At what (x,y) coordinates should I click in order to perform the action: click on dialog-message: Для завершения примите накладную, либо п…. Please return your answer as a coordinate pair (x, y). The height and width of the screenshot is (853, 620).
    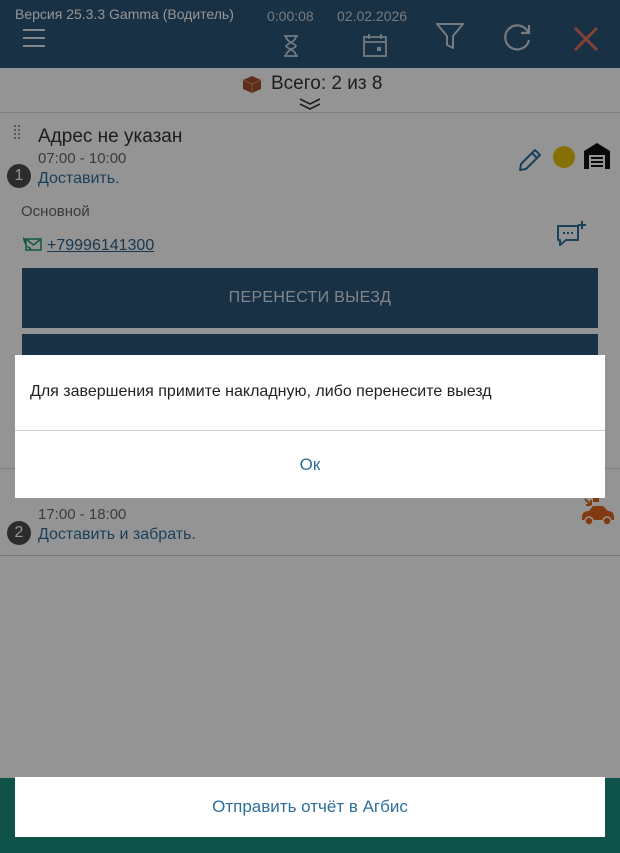
    Looking at the image, I should click on (261, 391).